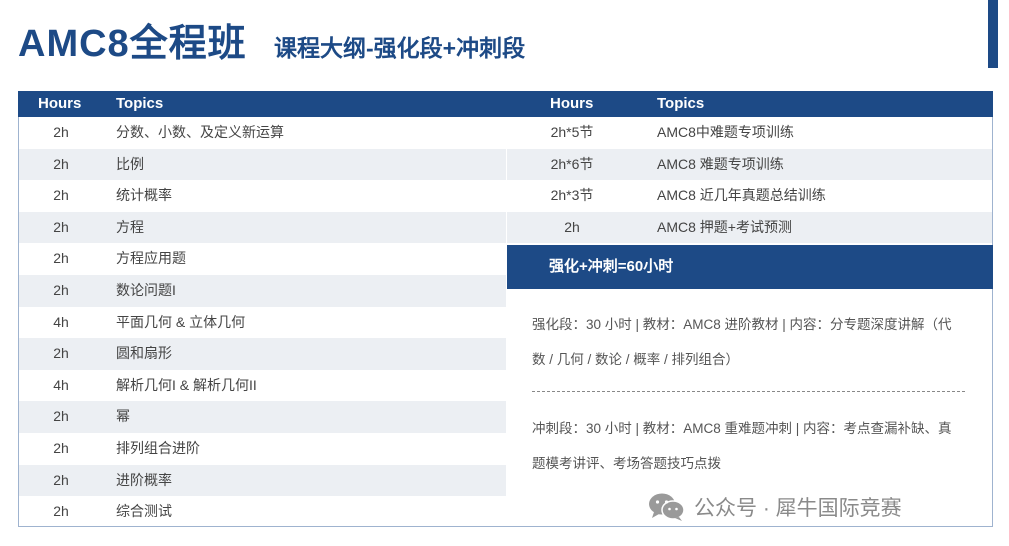 Image resolution: width=1009 pixels, height=546 pixels. I want to click on table-row: 2h 比例, so click(262, 164).